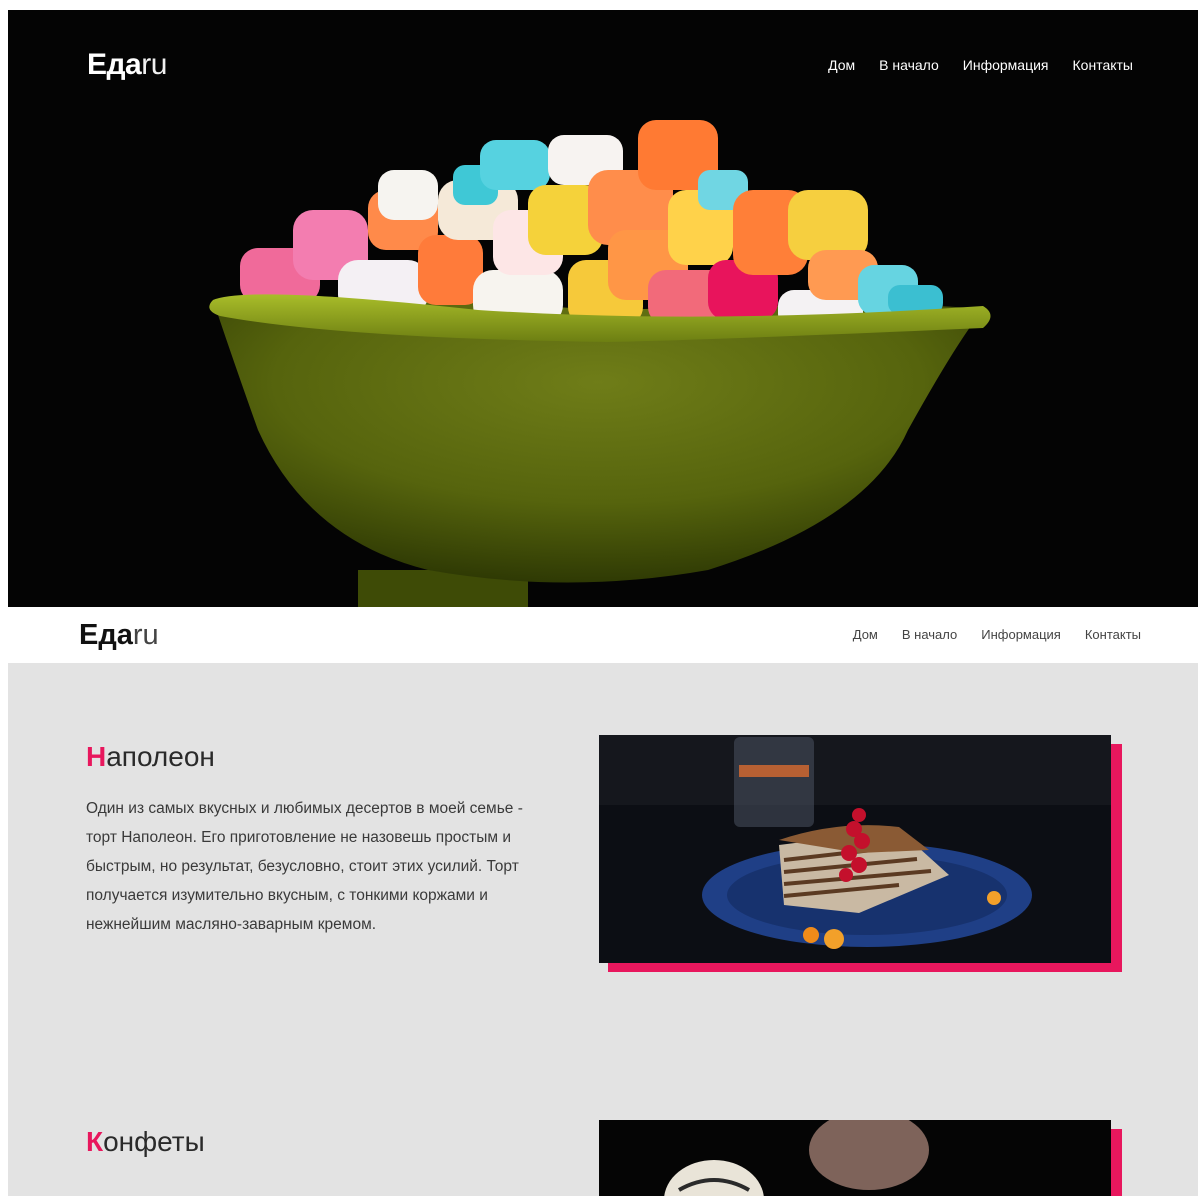 This screenshot has height=1196, width=1198. What do you see at coordinates (1006, 65) in the screenshot?
I see `nav-link-info: Информация` at bounding box center [1006, 65].